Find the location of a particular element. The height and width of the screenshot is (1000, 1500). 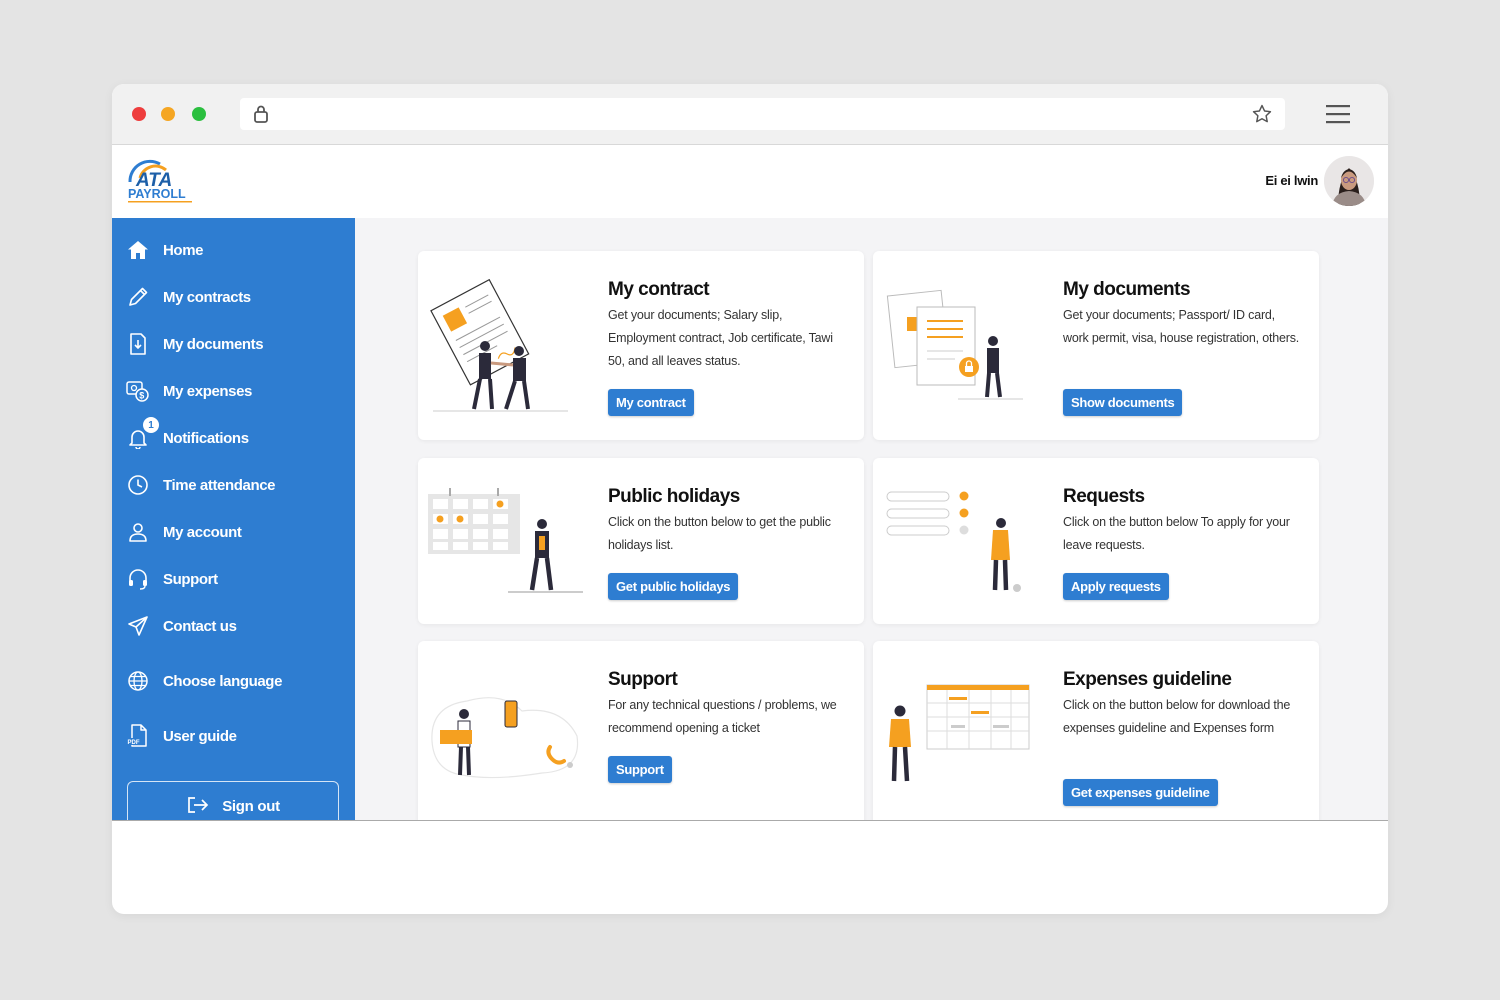

headset-icon is located at coordinates (138, 579).